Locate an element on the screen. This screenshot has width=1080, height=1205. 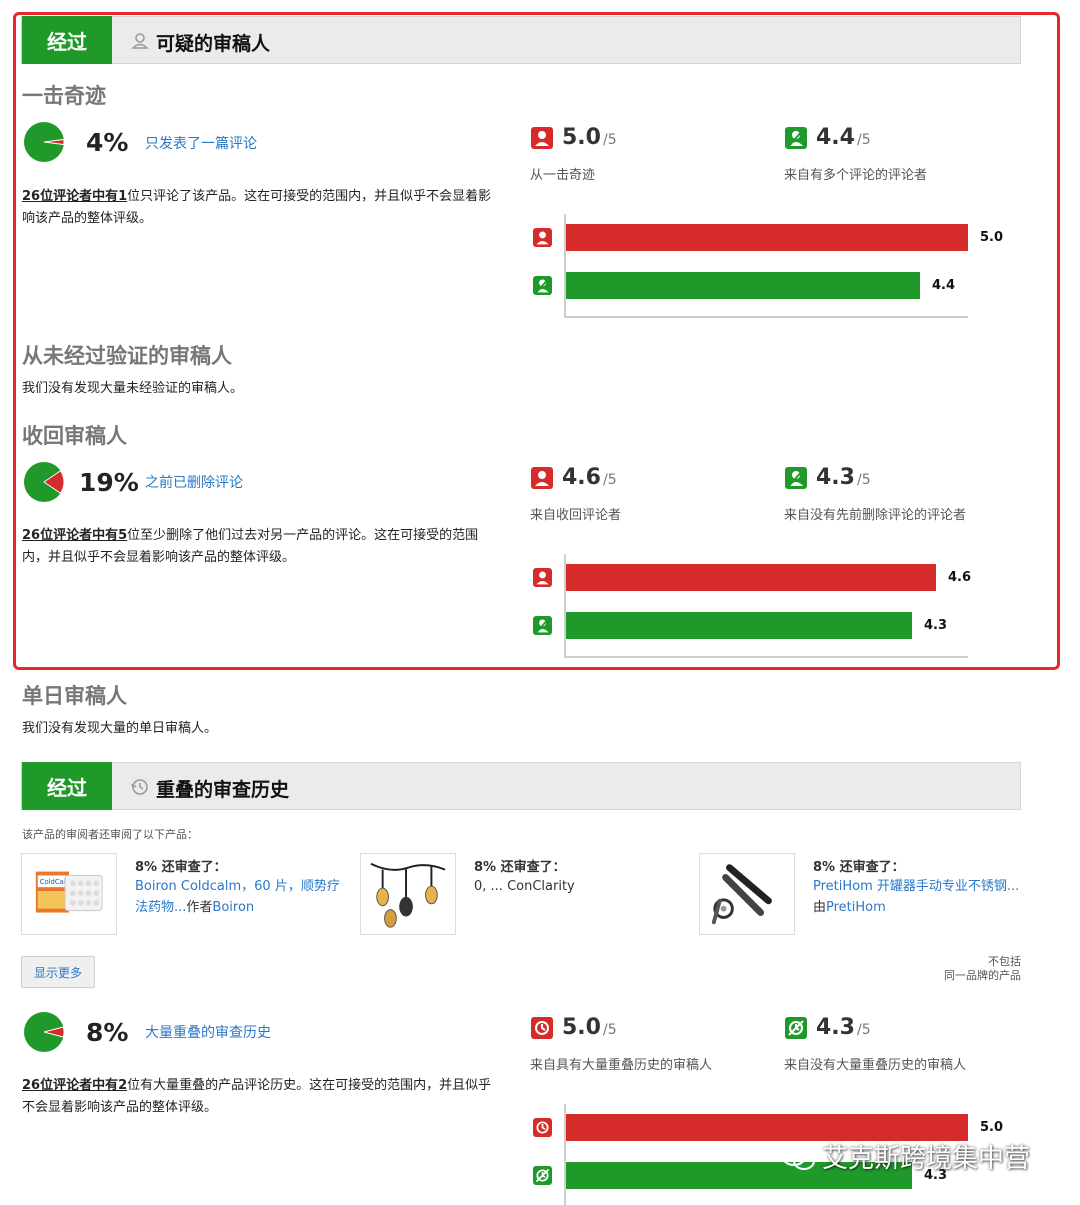
exclude-same-brand-note: 不包括 同一品牌的产品 is located at coordinates (982, 968).